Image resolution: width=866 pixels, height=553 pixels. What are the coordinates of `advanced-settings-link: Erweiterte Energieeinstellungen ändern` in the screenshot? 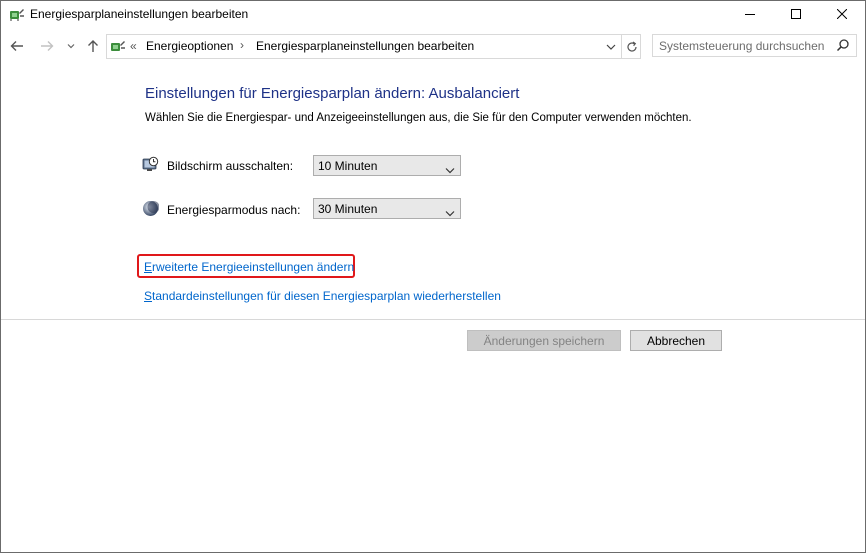 It's located at (249, 267).